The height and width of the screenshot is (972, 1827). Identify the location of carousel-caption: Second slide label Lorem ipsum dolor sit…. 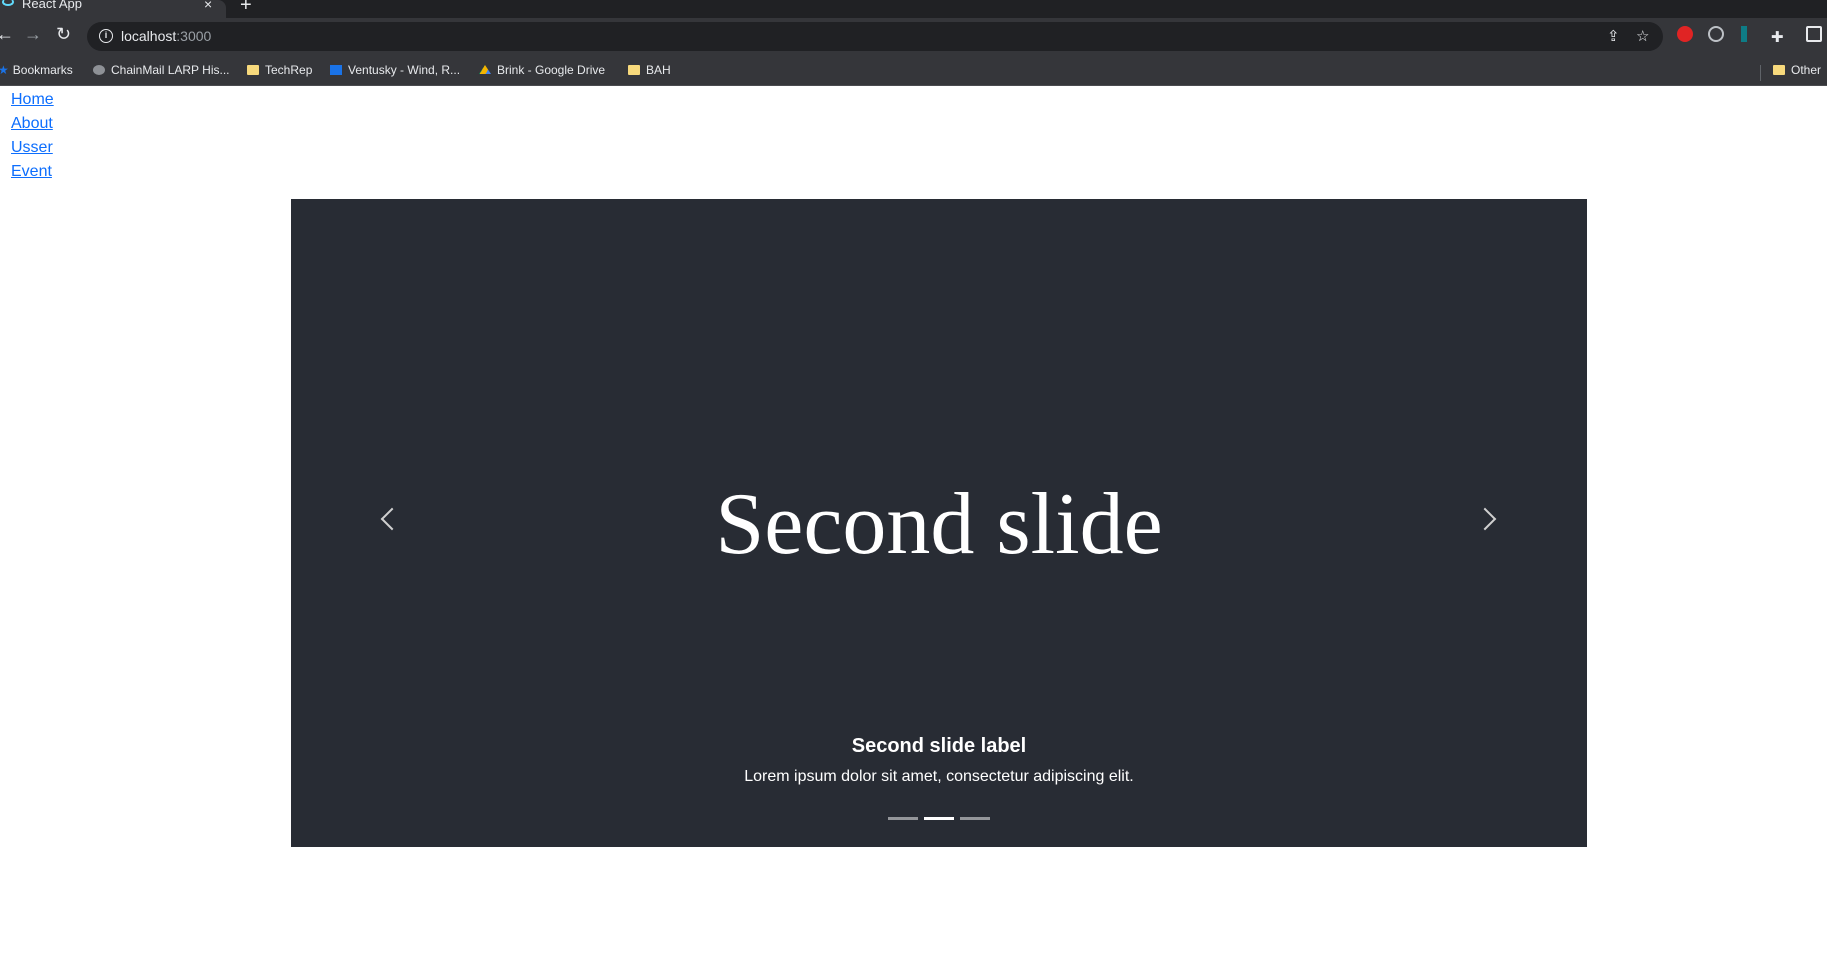
(939, 760).